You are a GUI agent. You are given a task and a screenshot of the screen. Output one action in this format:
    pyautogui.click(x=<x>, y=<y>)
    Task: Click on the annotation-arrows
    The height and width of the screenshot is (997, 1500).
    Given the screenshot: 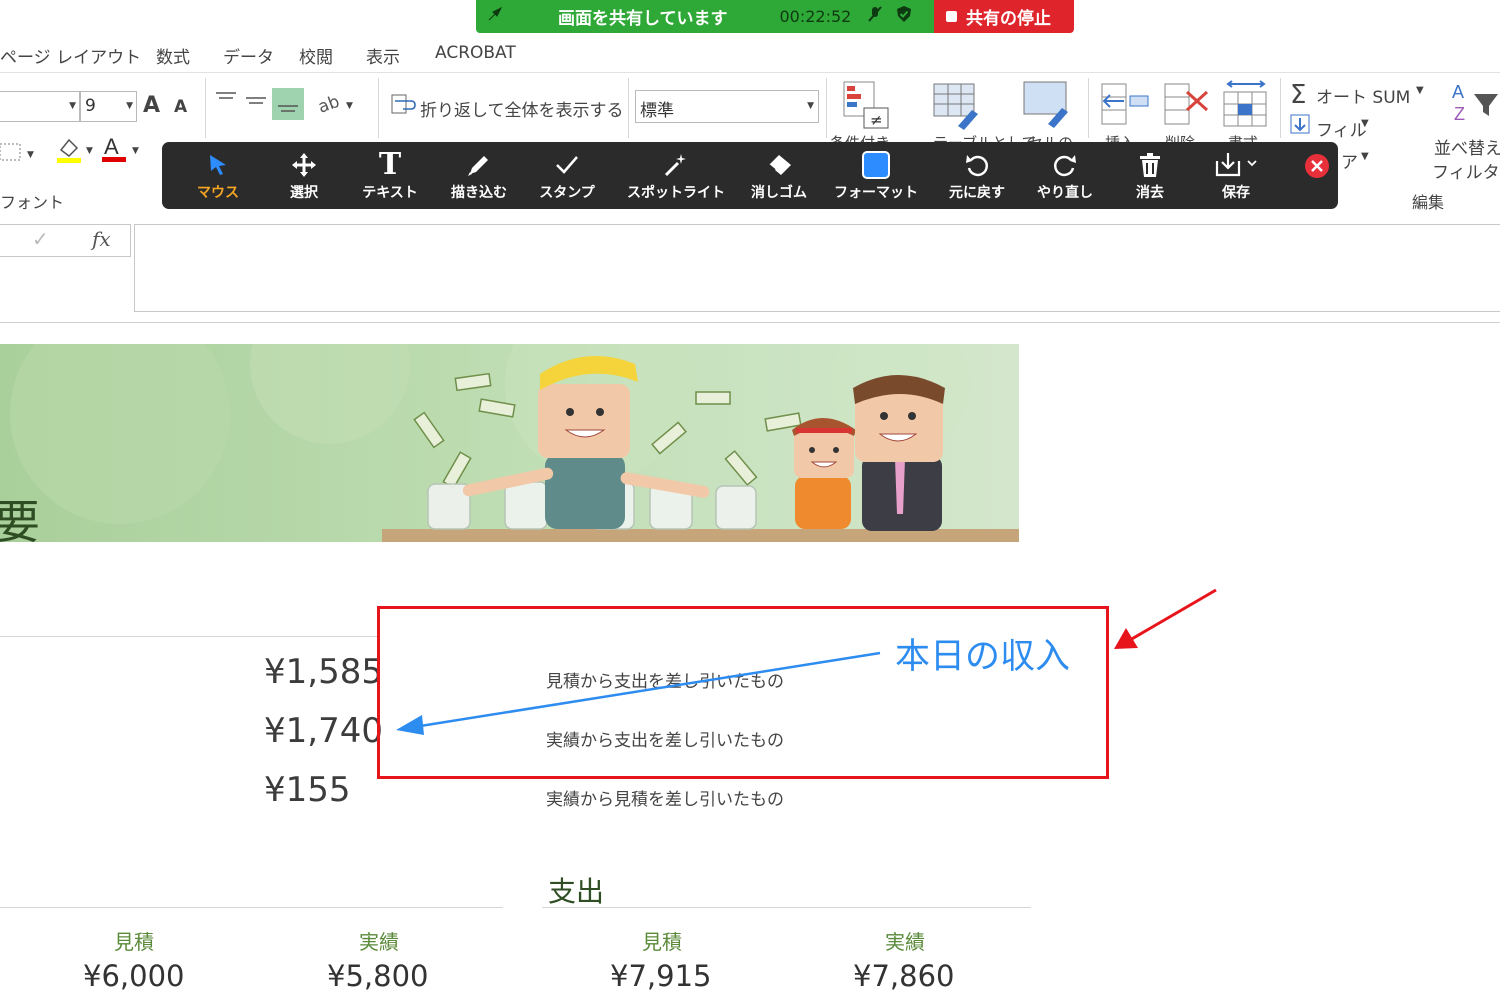 What is the action you would take?
    pyautogui.click(x=806, y=661)
    